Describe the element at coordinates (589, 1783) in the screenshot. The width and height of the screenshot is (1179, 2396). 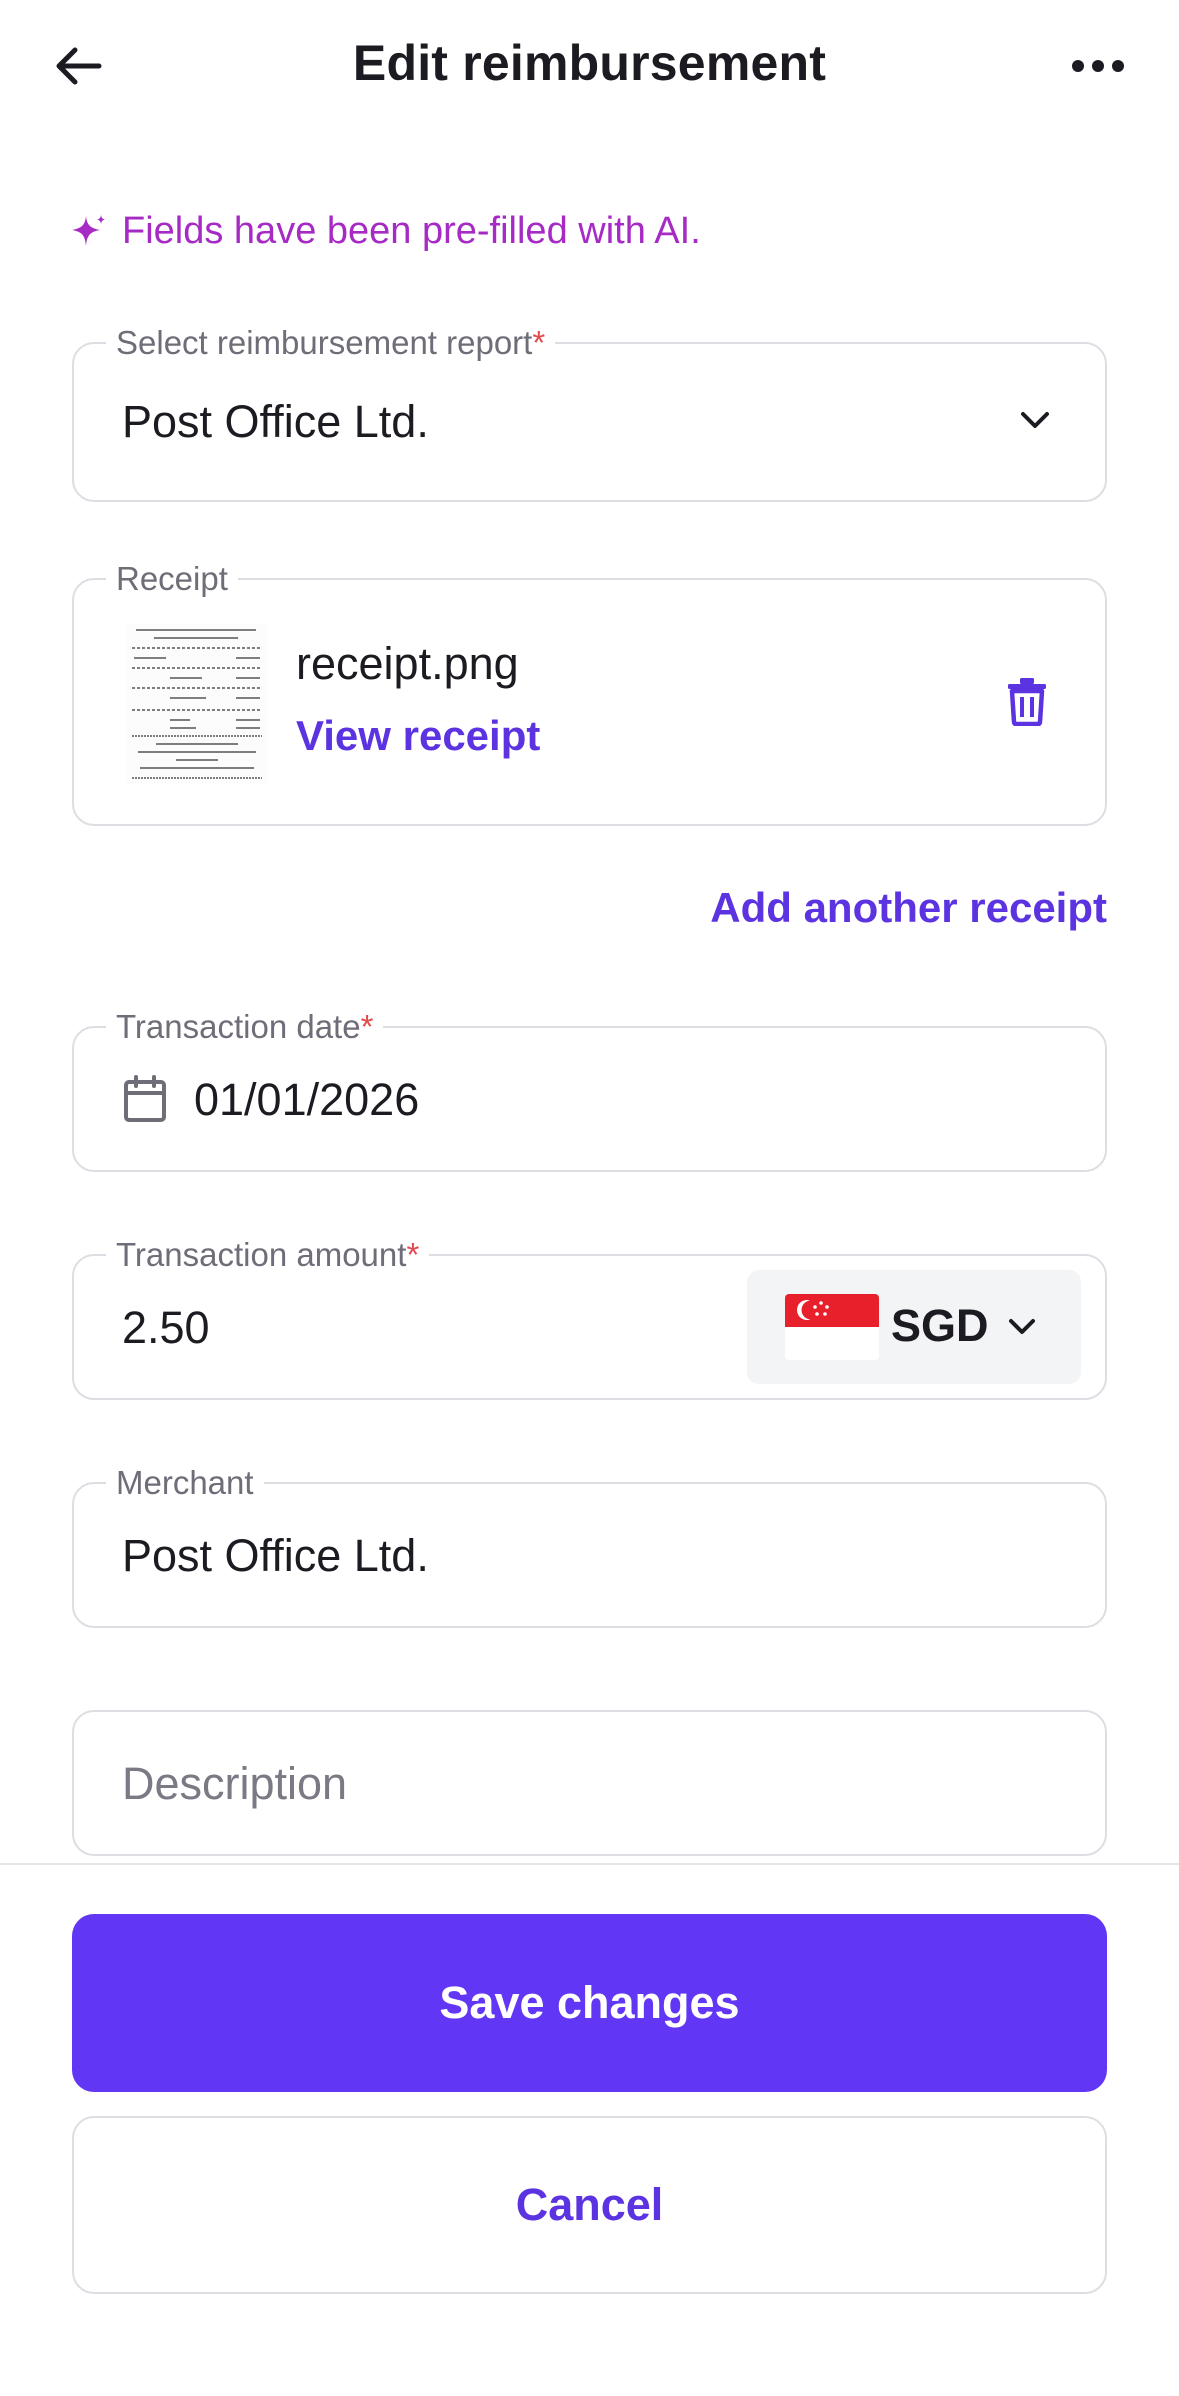
I see `description-field: Description` at that location.